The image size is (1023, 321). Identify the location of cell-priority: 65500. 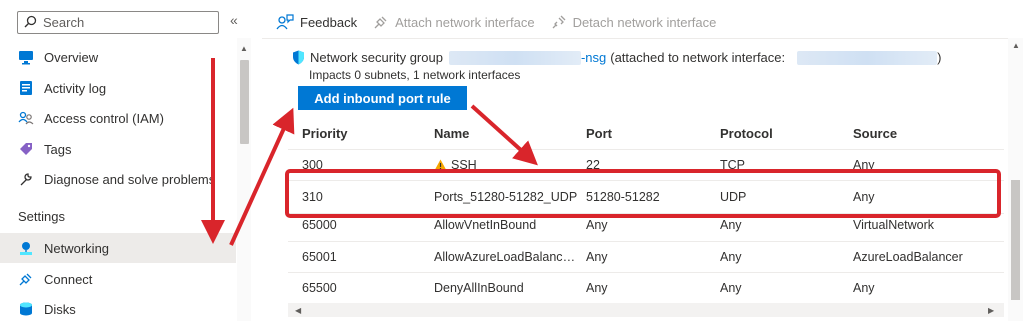
(319, 288).